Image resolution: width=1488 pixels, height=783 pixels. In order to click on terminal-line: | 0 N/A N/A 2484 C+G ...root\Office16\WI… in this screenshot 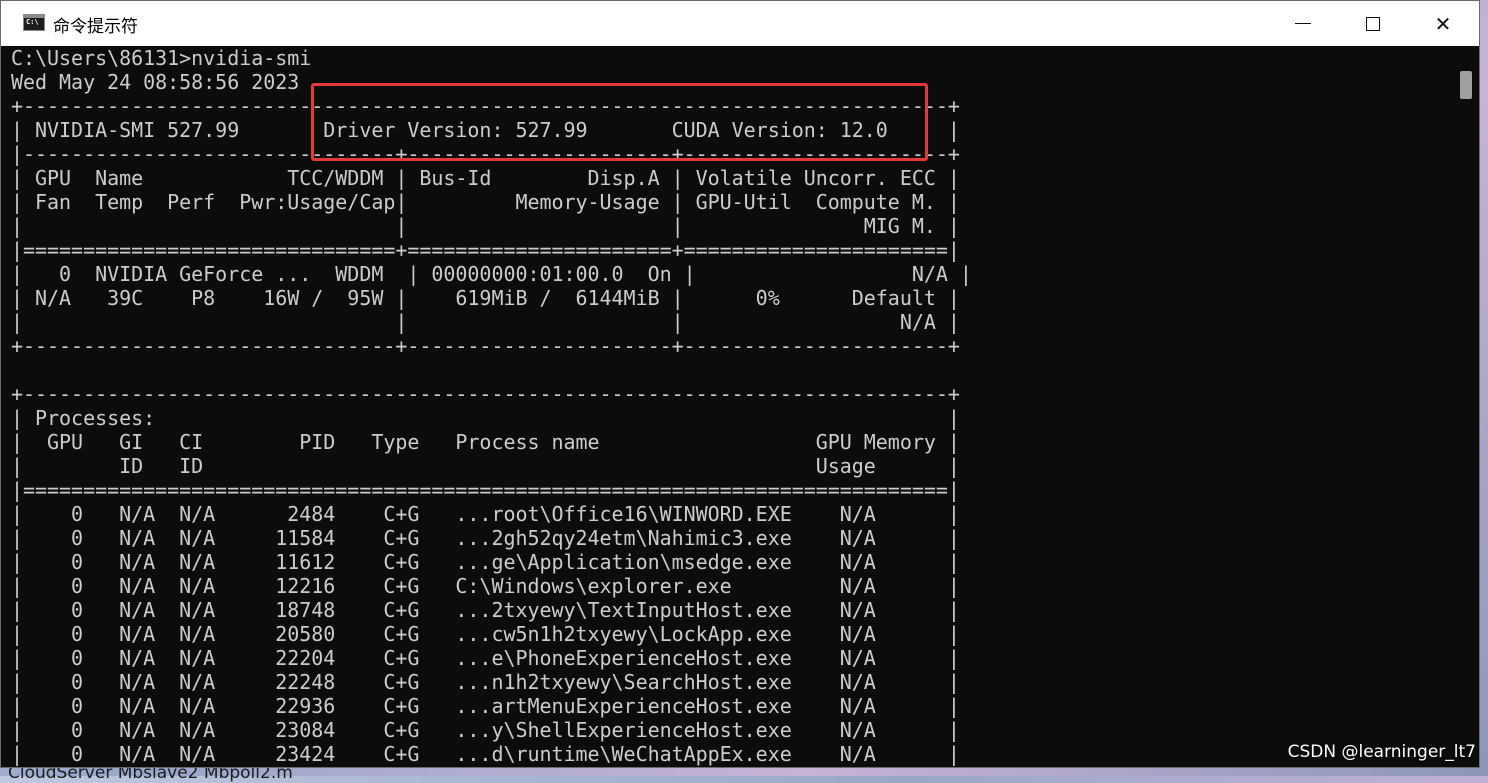, I will do `click(485, 514)`.